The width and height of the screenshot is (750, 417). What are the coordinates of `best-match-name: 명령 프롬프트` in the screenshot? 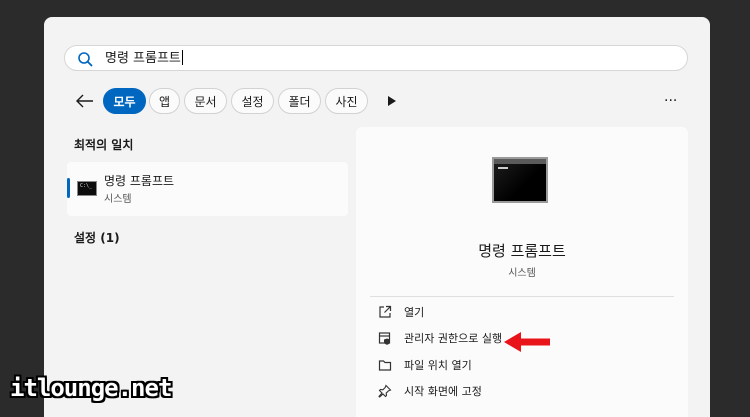 It's located at (139, 181).